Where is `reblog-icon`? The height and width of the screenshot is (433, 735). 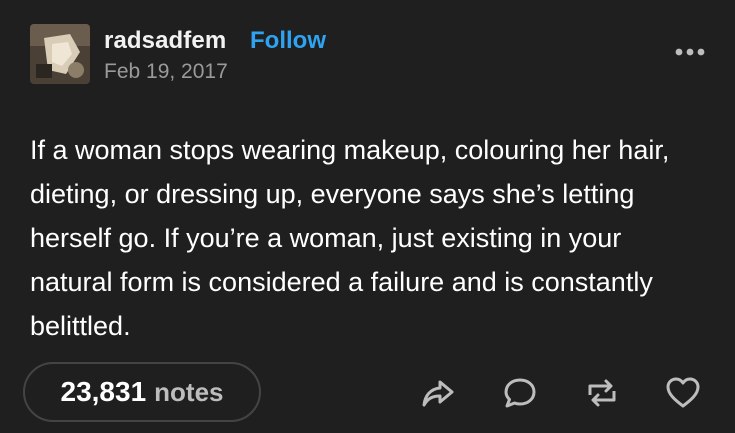 reblog-icon is located at coordinates (602, 393).